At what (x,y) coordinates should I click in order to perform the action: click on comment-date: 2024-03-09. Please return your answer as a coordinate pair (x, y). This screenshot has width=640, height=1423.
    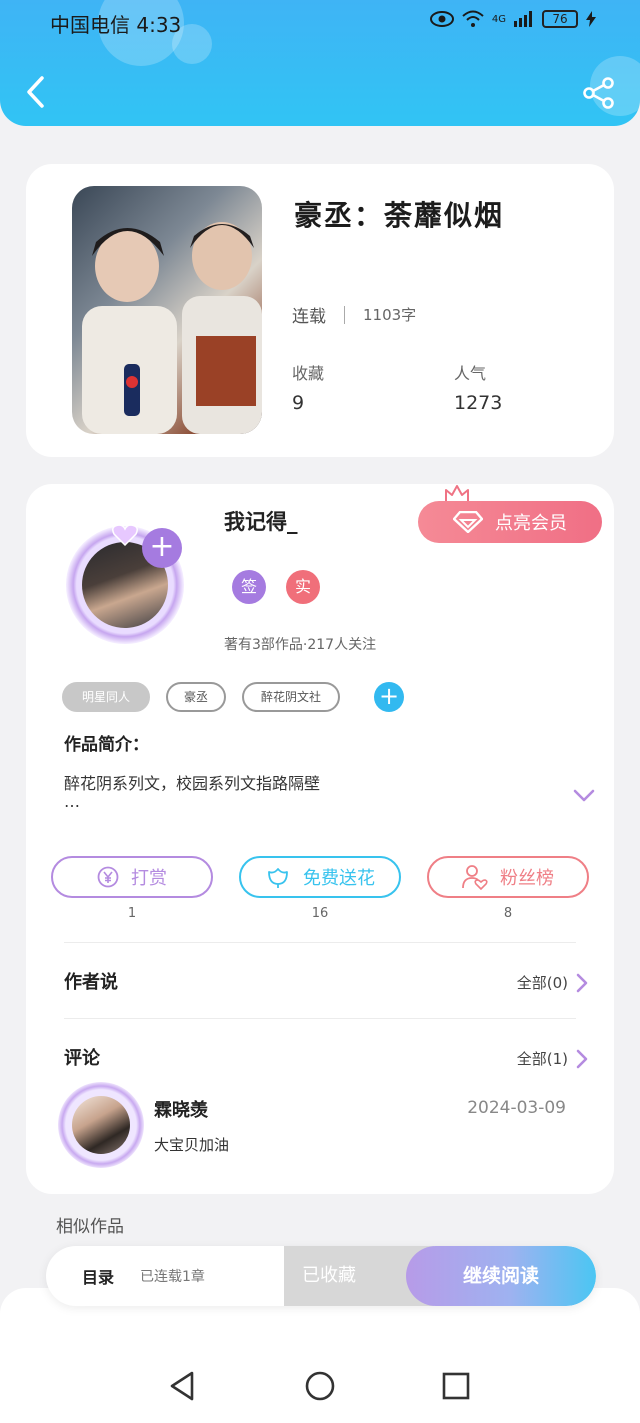
    Looking at the image, I should click on (516, 1108).